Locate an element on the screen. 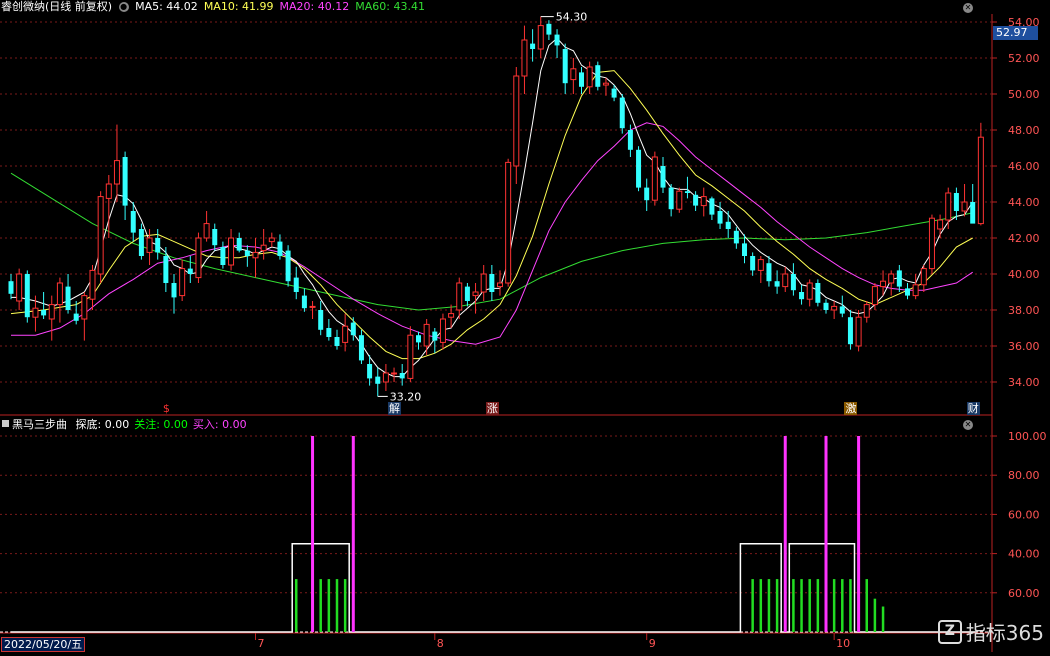 The image size is (1050, 656). event-marker: 激 is located at coordinates (851, 408).